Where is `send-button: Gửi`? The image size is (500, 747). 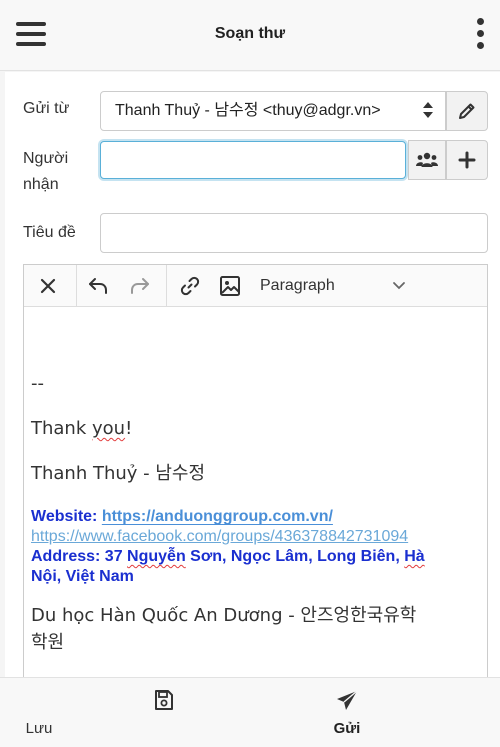
send-button: Gửi is located at coordinates (347, 712).